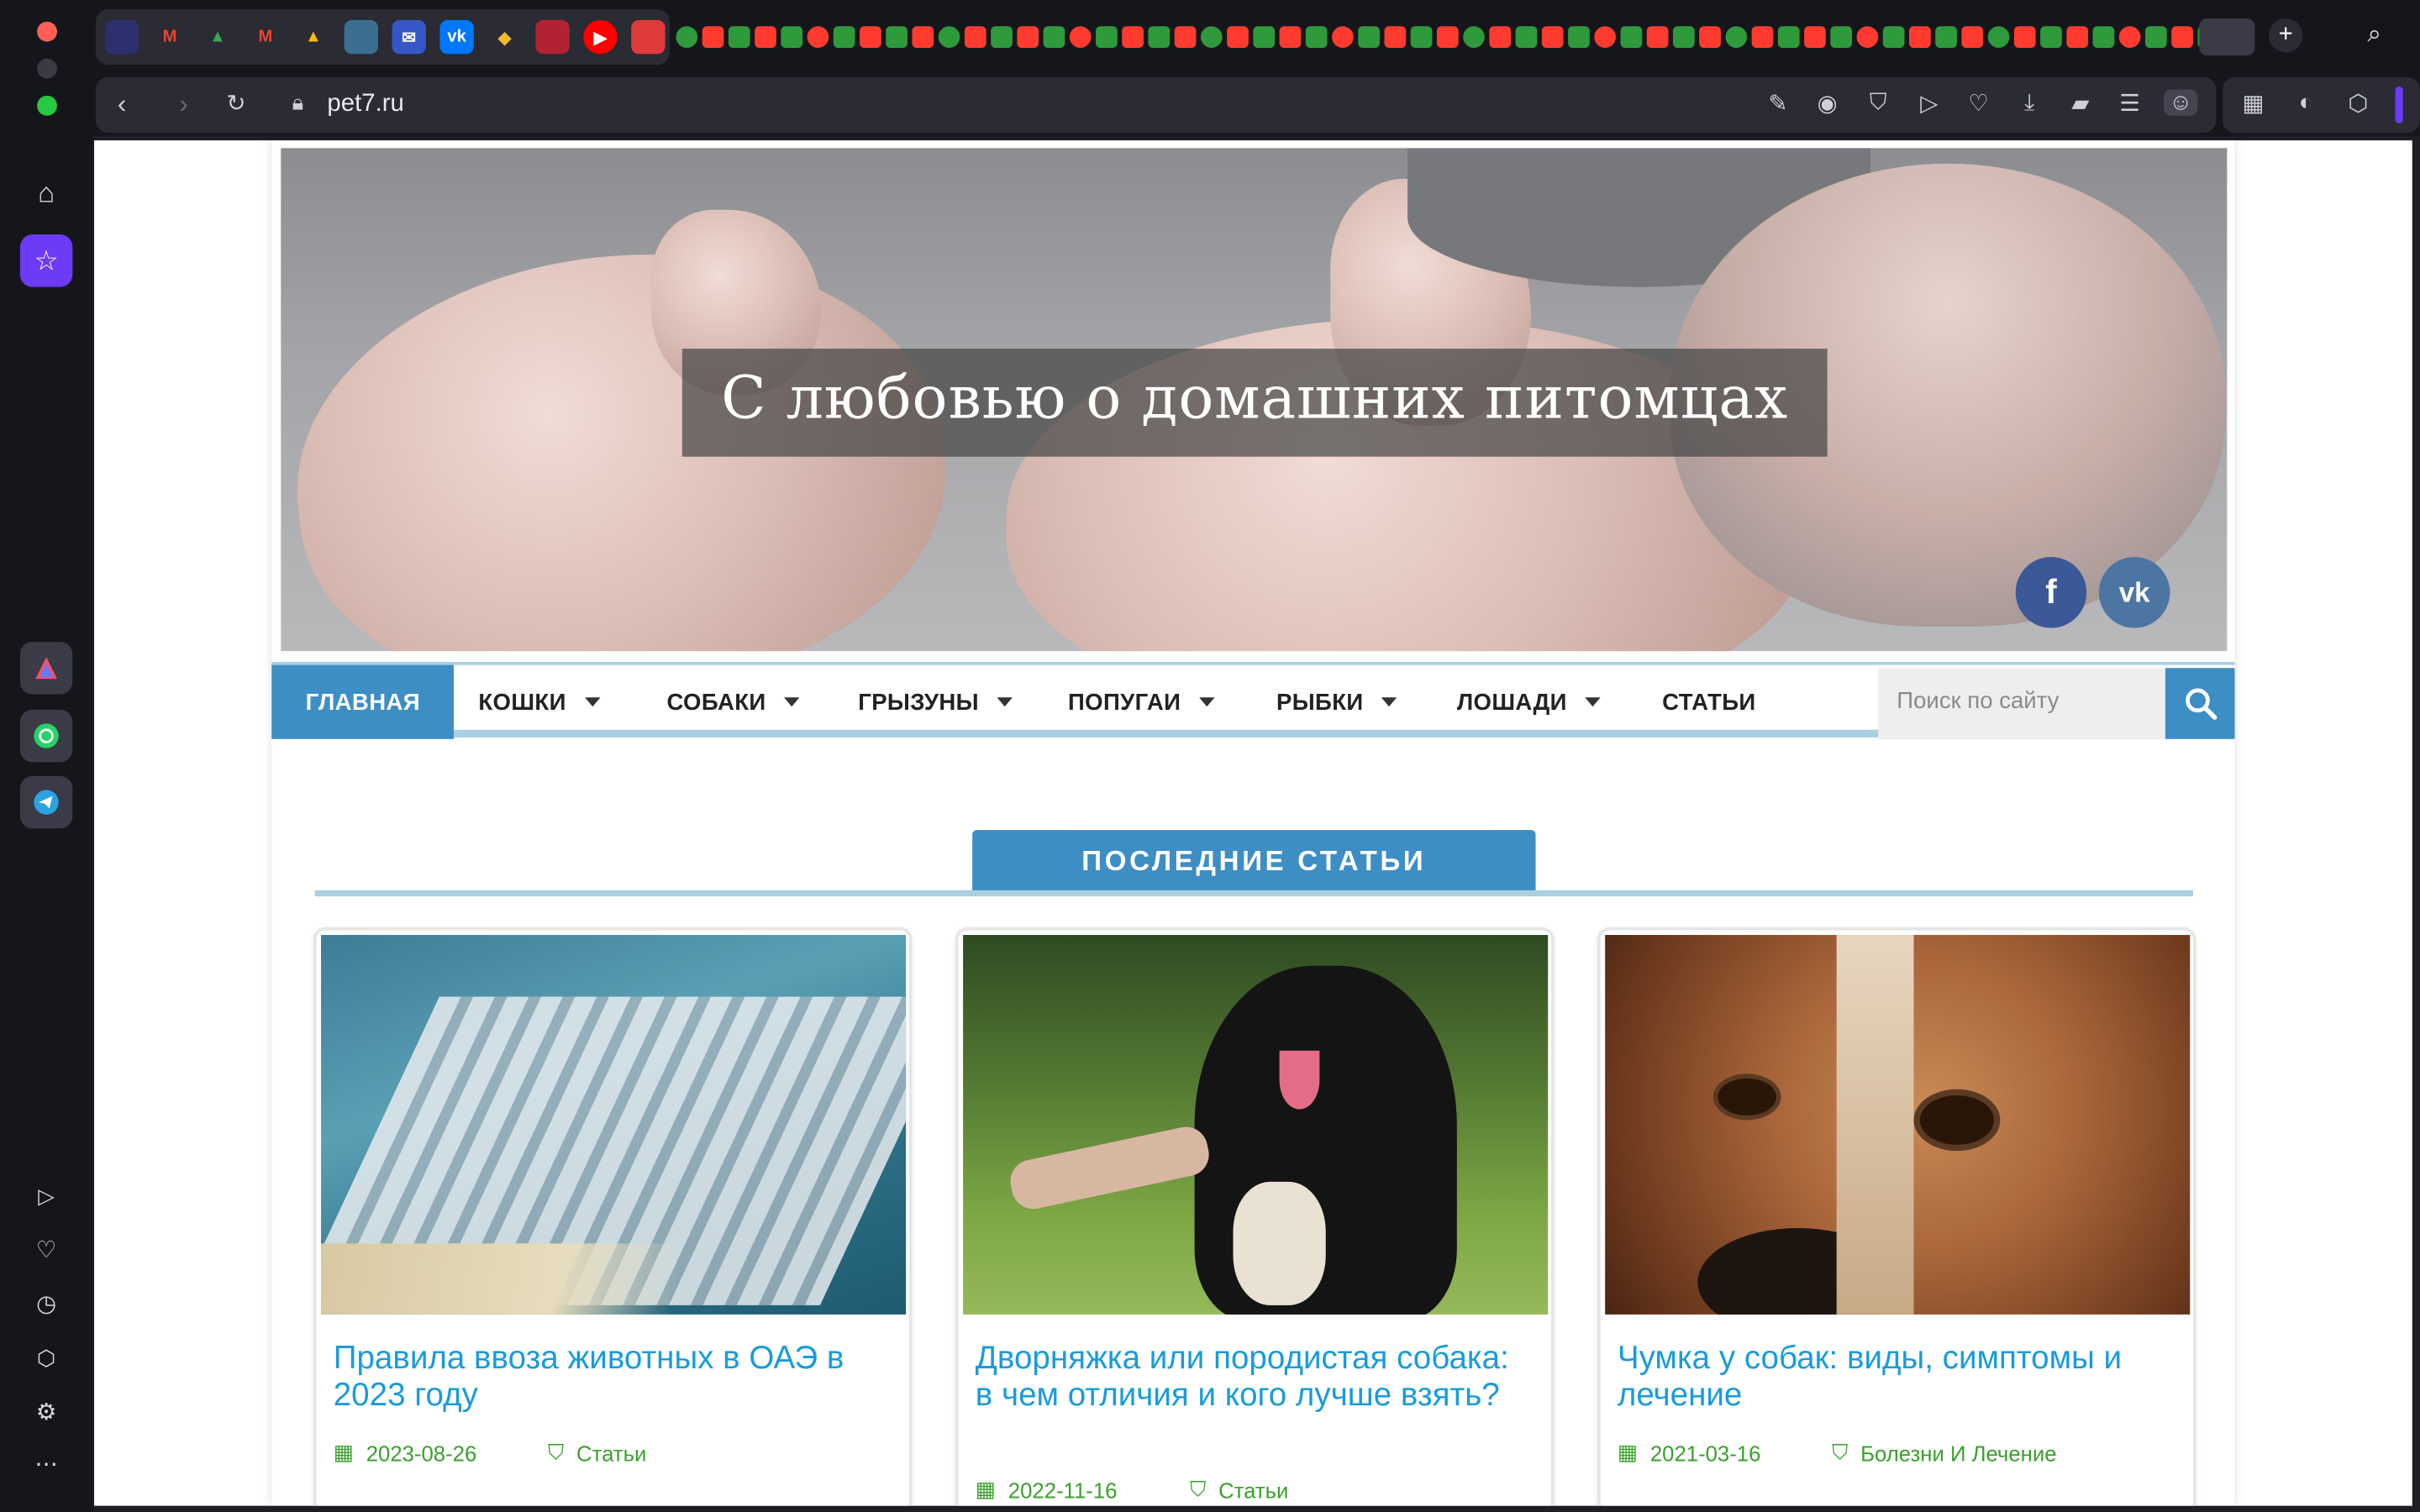  What do you see at coordinates (46, 1195) in the screenshot?
I see `player-icon: ▷` at bounding box center [46, 1195].